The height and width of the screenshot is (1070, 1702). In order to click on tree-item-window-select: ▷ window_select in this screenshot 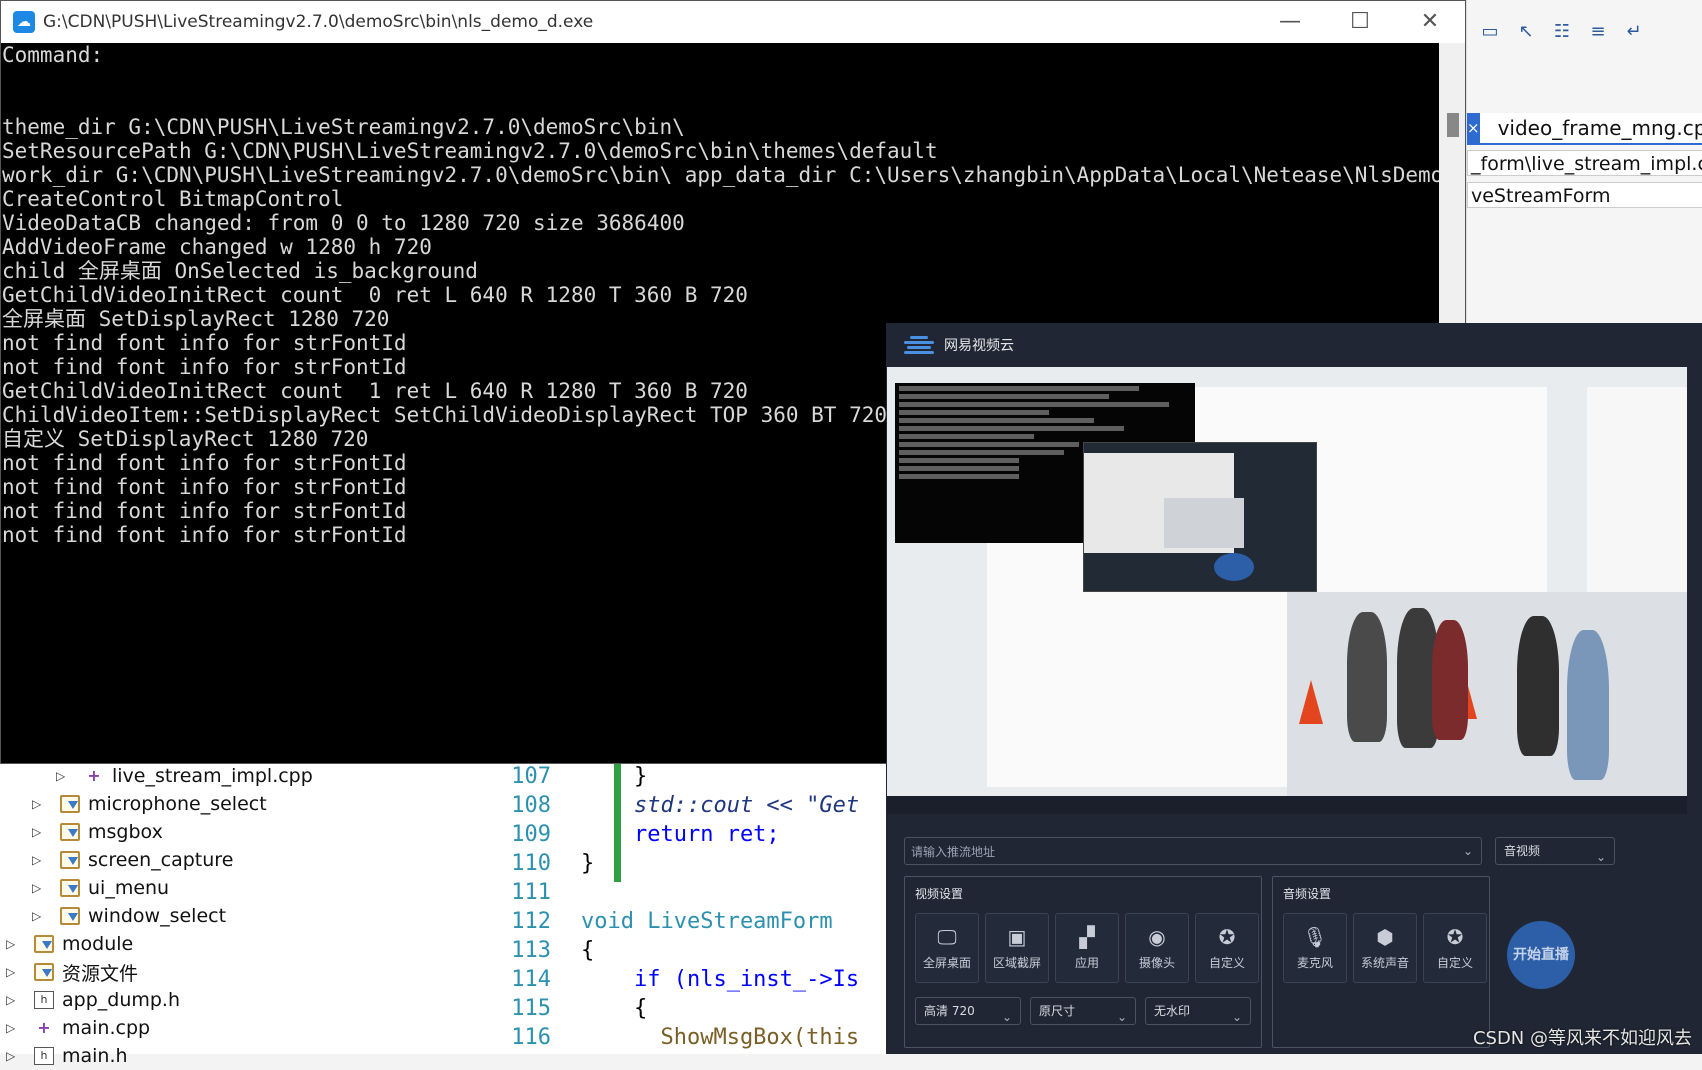, I will do `click(129, 916)`.